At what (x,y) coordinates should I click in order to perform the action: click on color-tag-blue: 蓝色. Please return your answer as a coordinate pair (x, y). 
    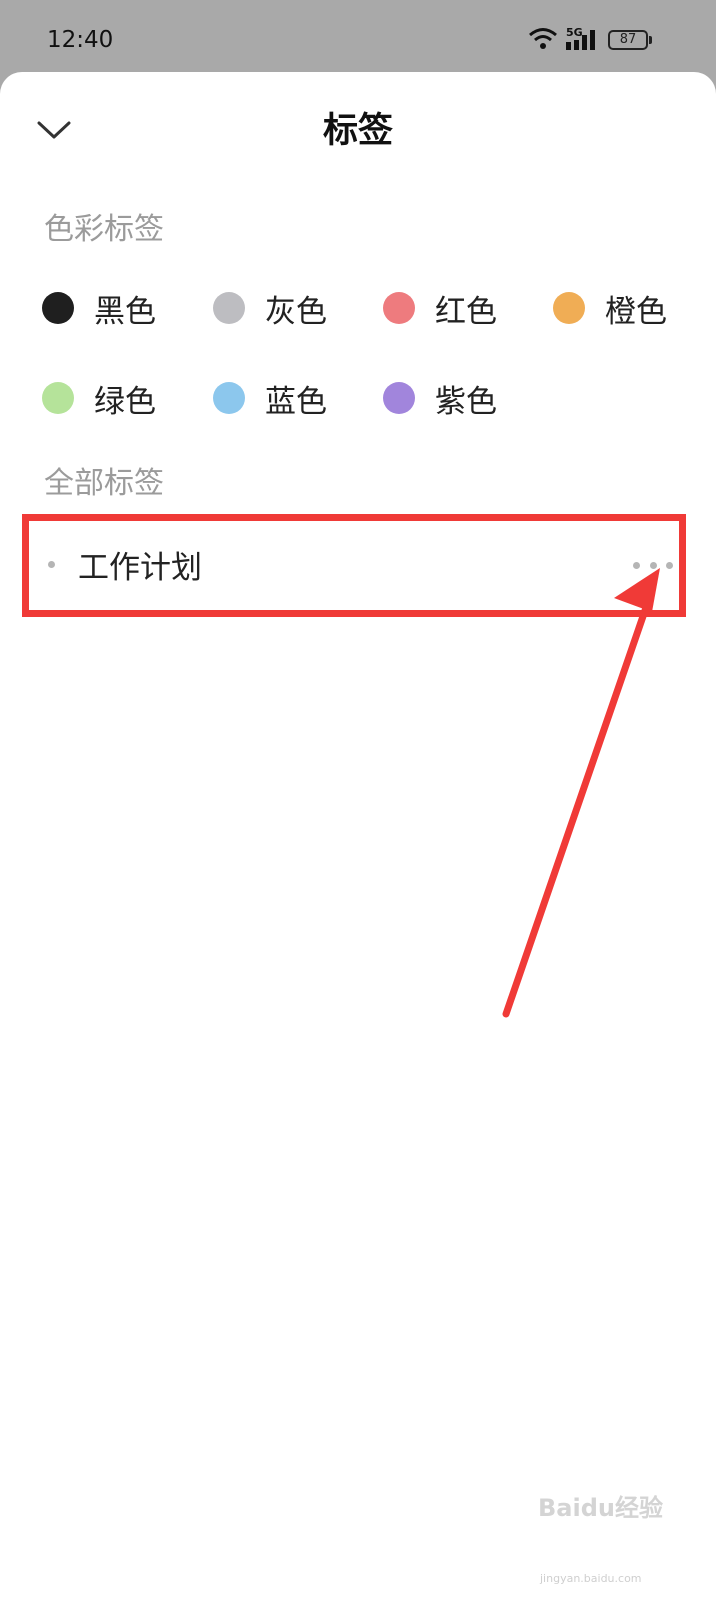
    Looking at the image, I should click on (270, 398).